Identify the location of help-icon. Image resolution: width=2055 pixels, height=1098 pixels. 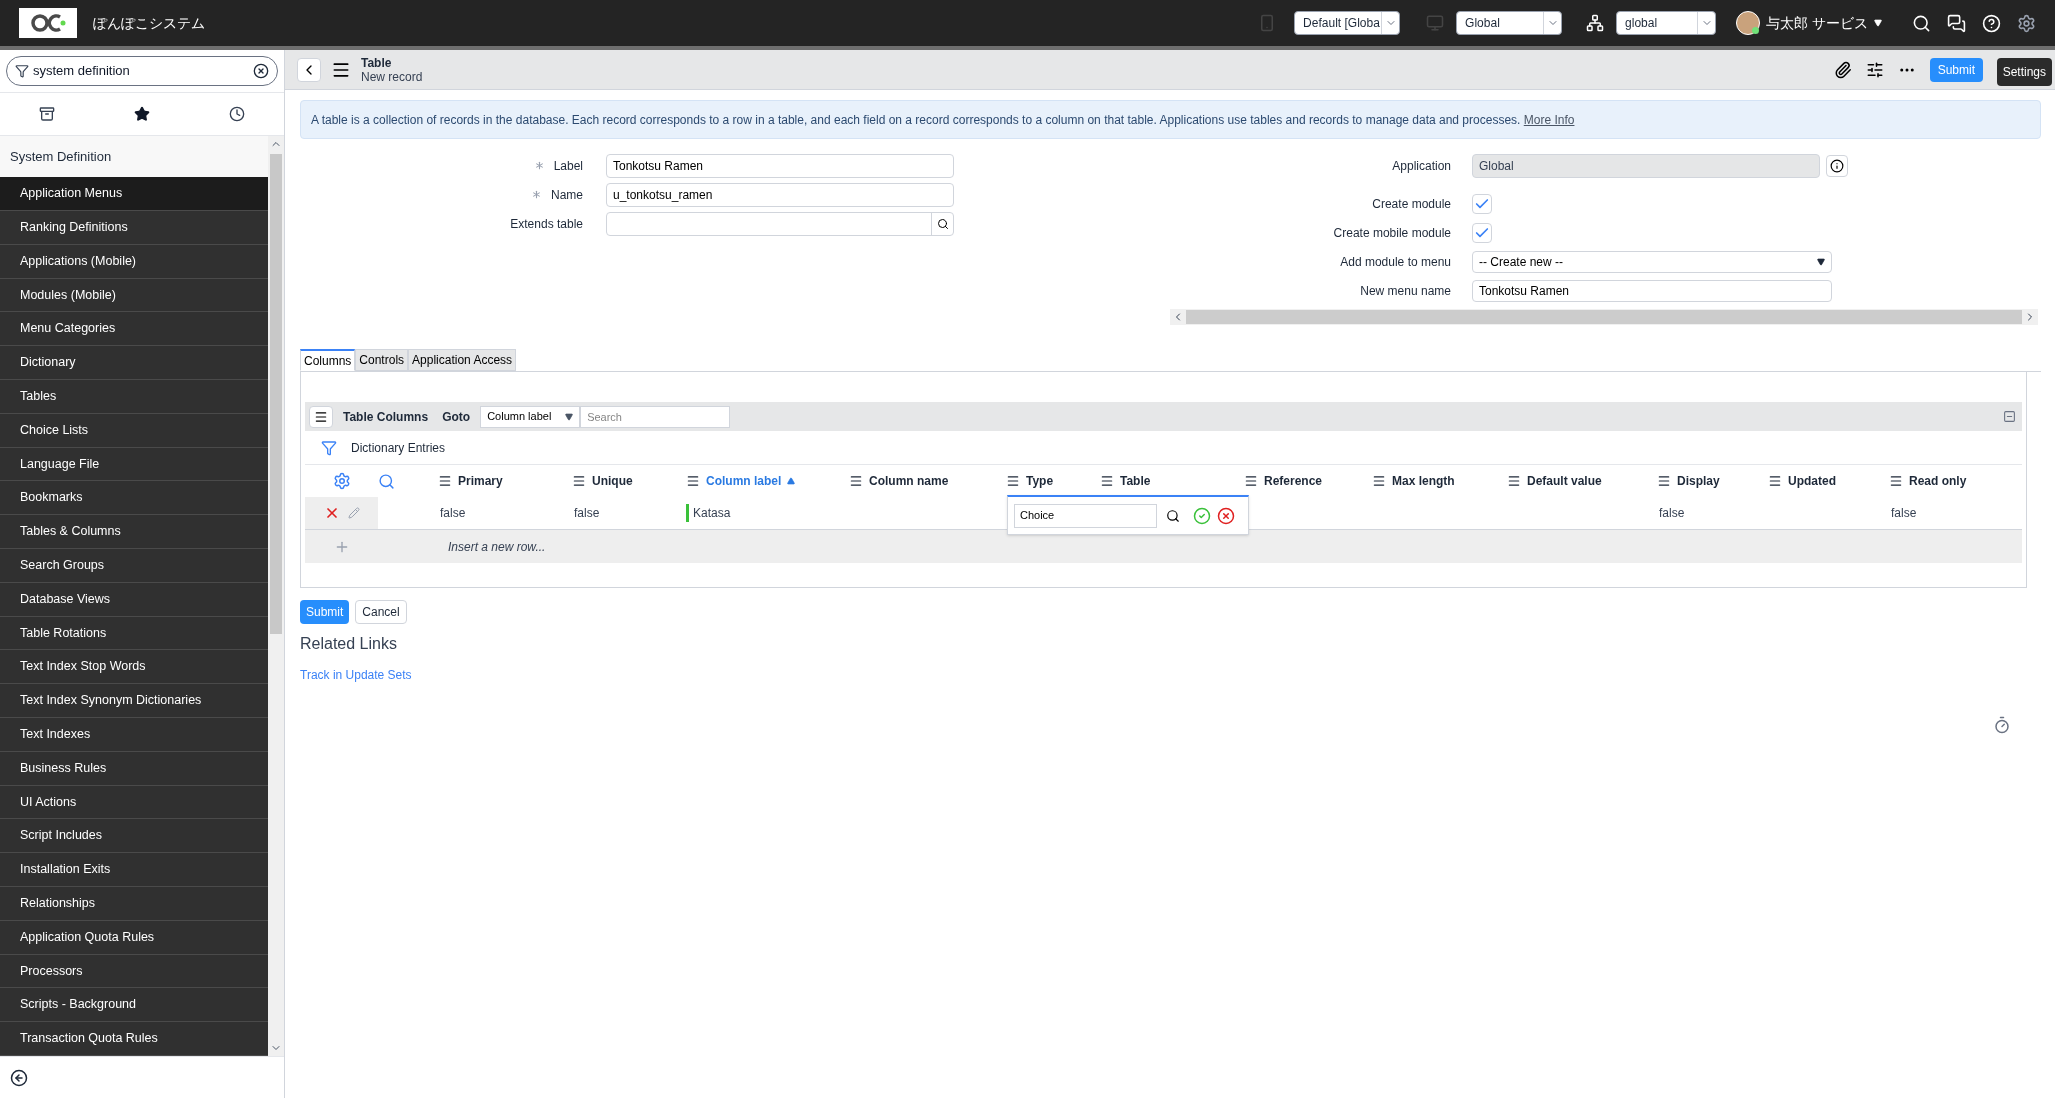
(1991, 23).